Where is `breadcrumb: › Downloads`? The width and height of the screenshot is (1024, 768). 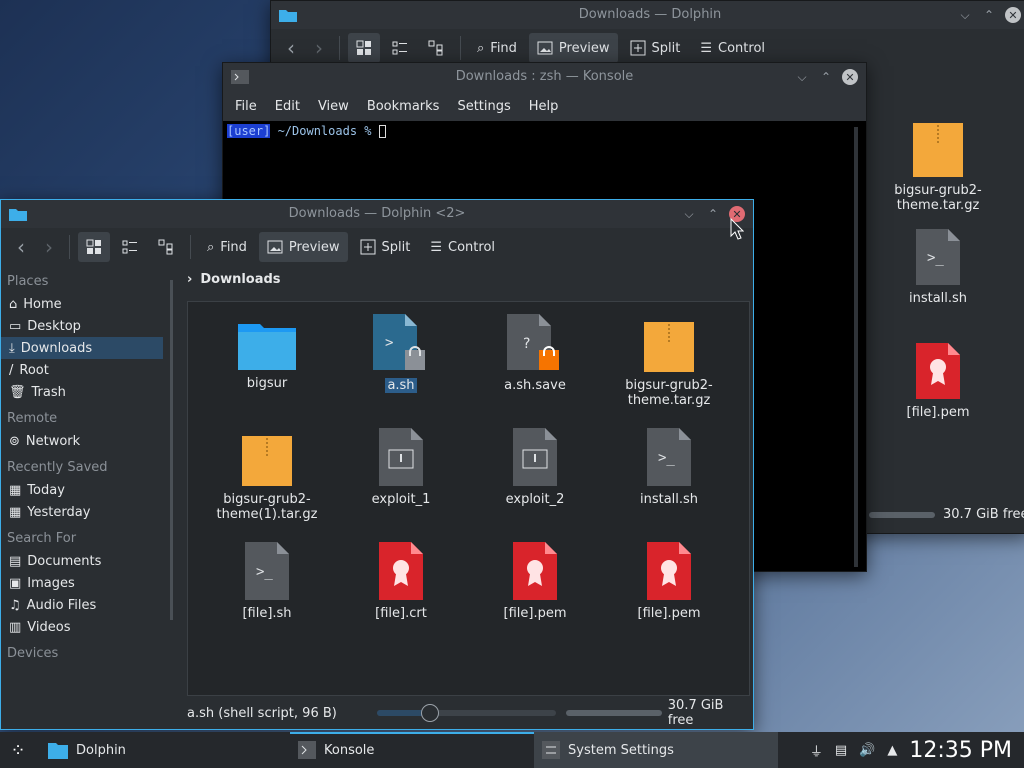
breadcrumb: › Downloads is located at coordinates (234, 279).